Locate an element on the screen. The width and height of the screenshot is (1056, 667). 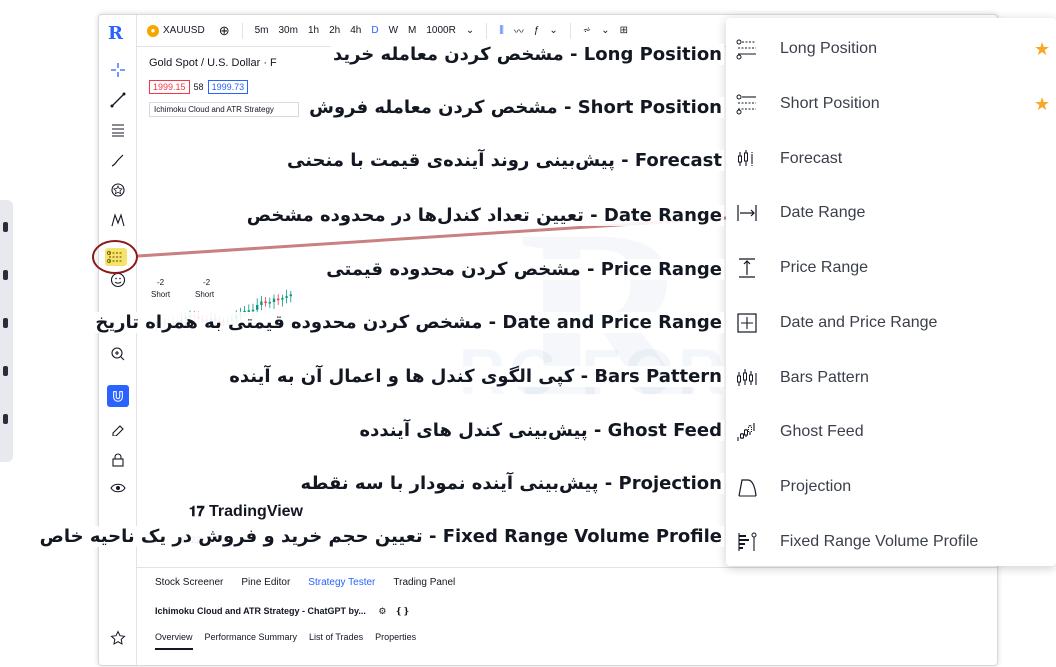
line-tool-icon: 〰 is located at coordinates (519, 30).